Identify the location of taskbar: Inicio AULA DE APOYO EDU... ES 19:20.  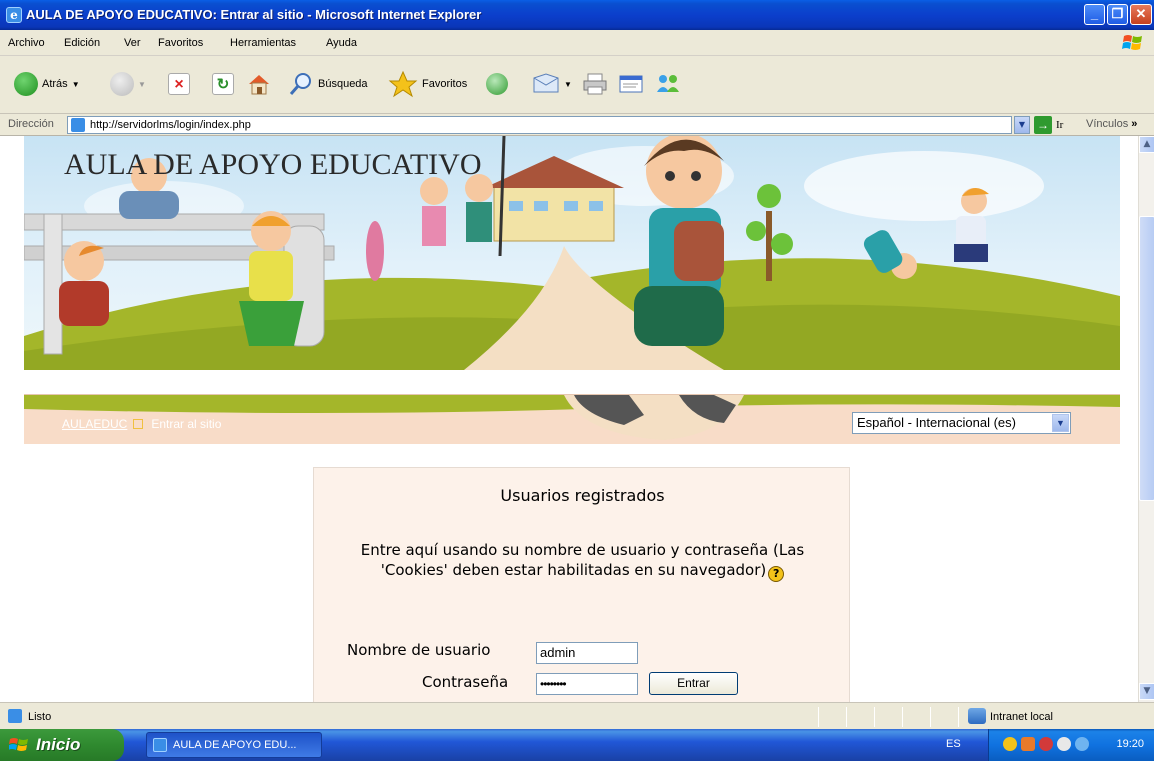
(577, 745).